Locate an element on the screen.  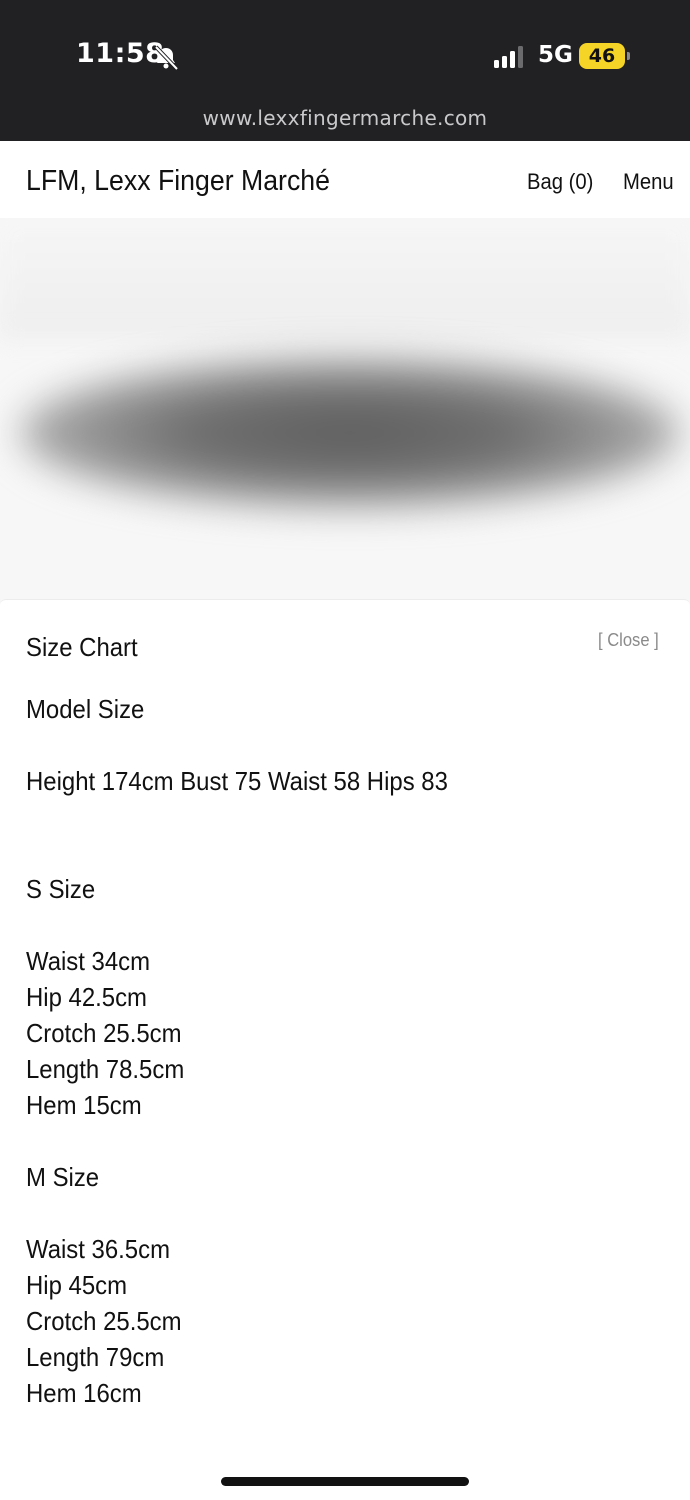
image-blur-band is located at coordinates (350, 433).